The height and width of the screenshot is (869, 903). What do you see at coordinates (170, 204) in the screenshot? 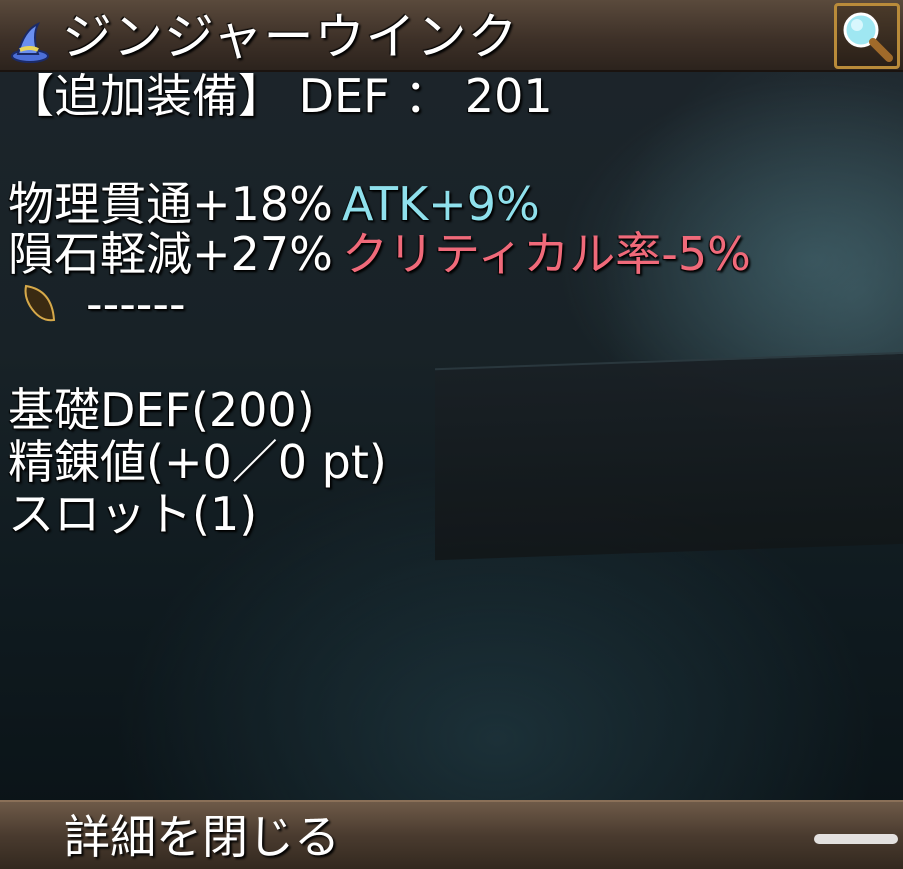
I see `stat-physical-penetration: 物理貫通+18%` at bounding box center [170, 204].